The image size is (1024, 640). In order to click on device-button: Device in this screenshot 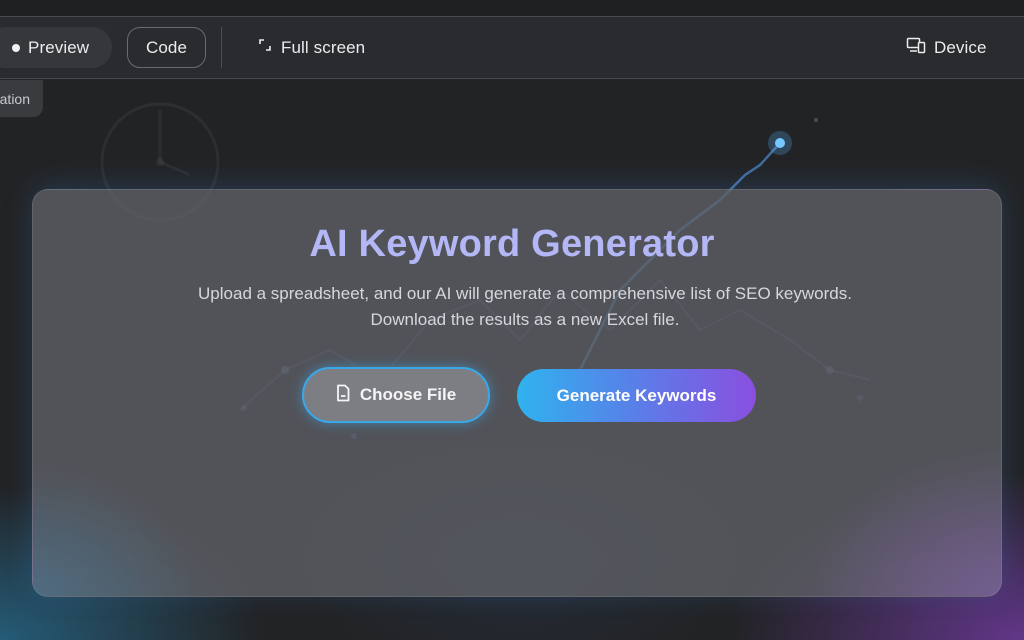, I will do `click(946, 47)`.